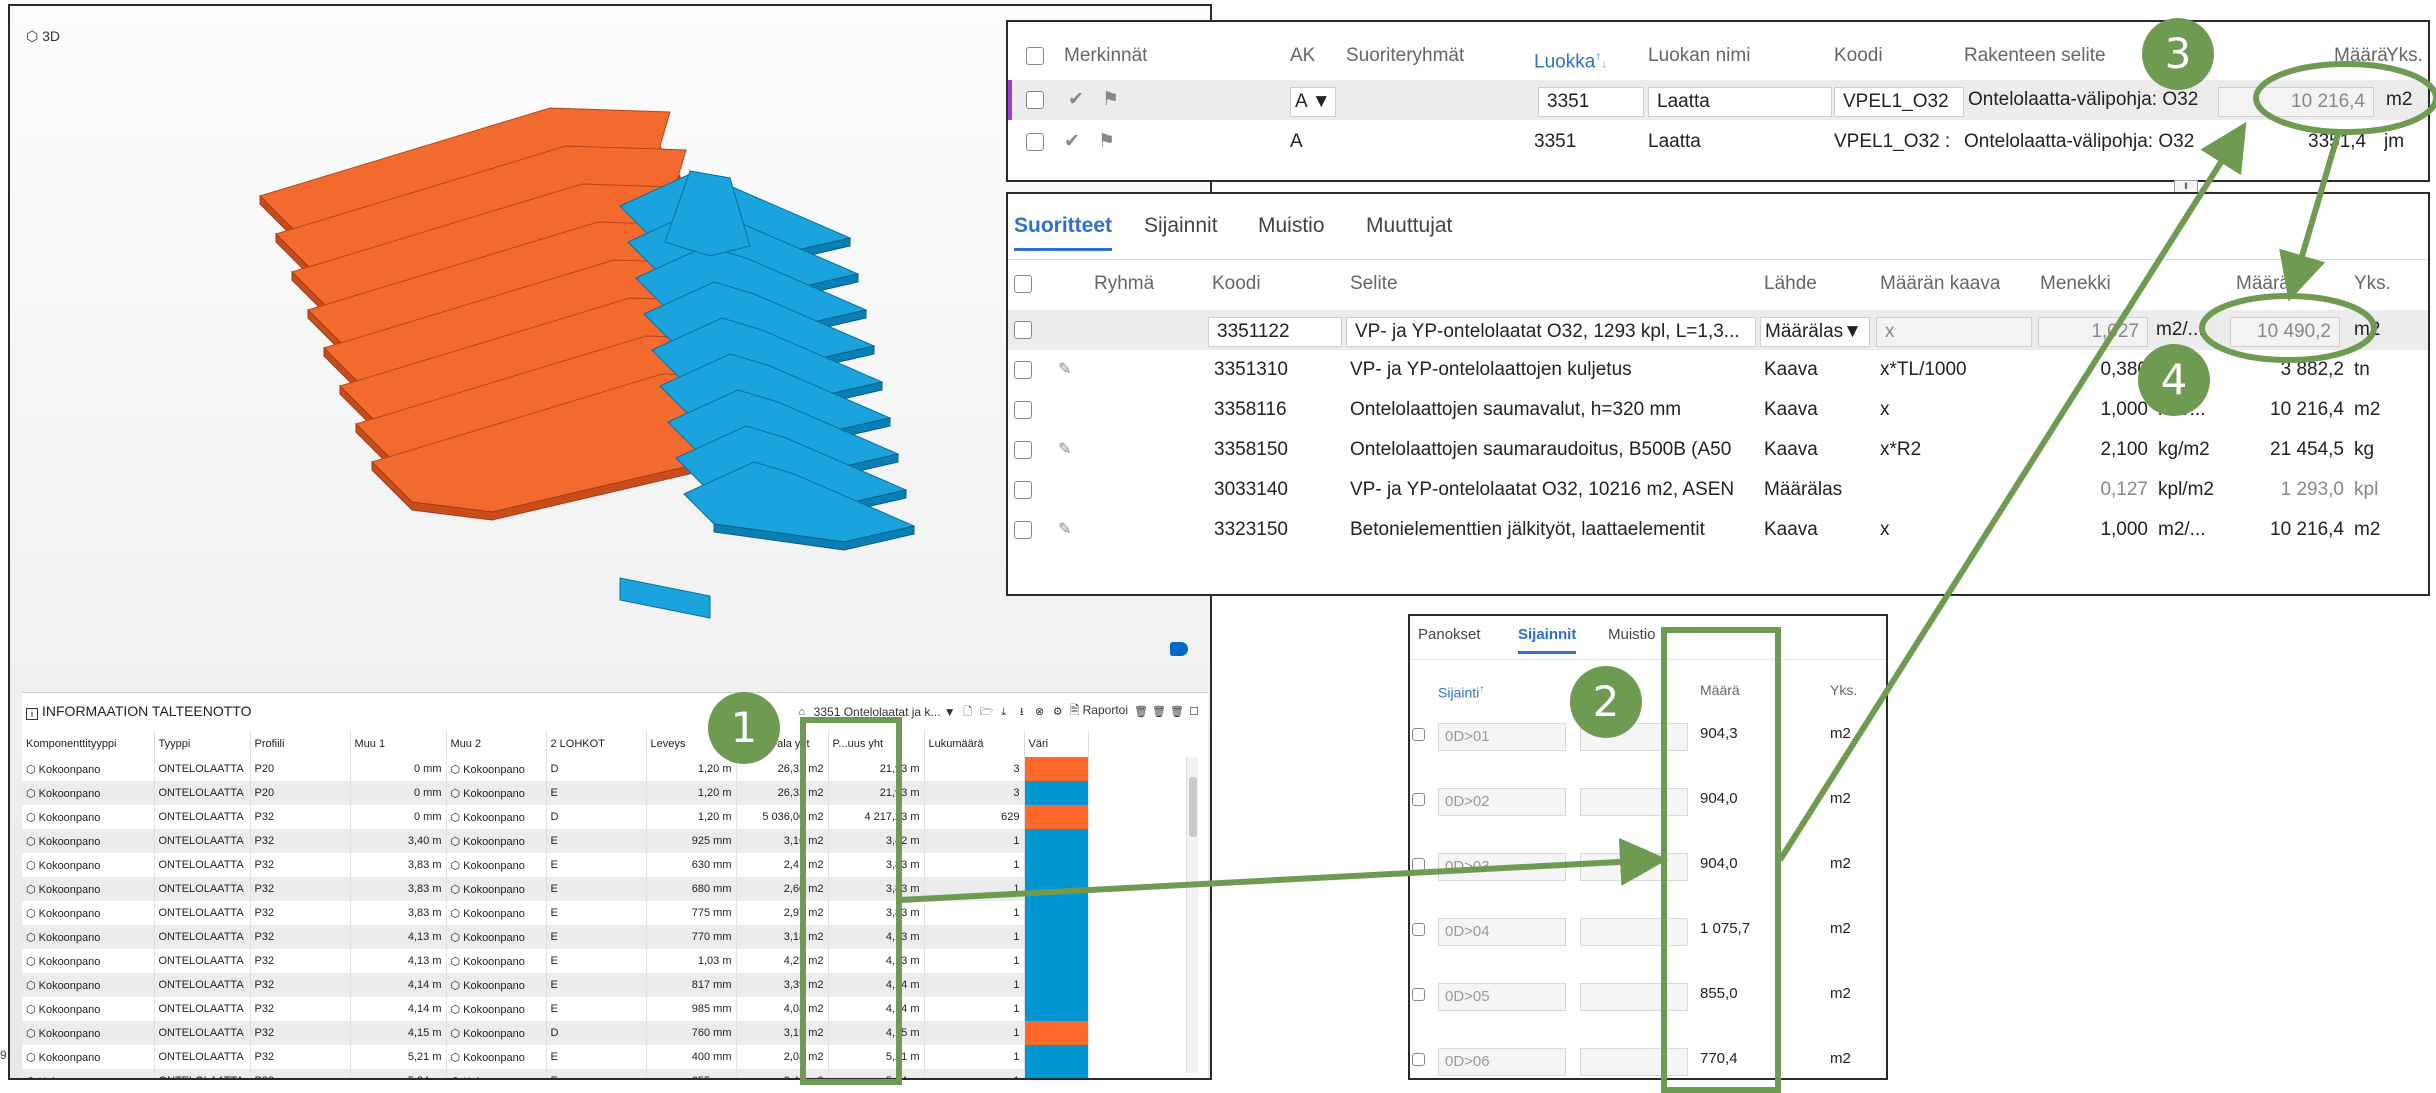 The width and height of the screenshot is (2436, 1093). What do you see at coordinates (1449, 634) in the screenshot?
I see `tab-panokset: Panokset` at bounding box center [1449, 634].